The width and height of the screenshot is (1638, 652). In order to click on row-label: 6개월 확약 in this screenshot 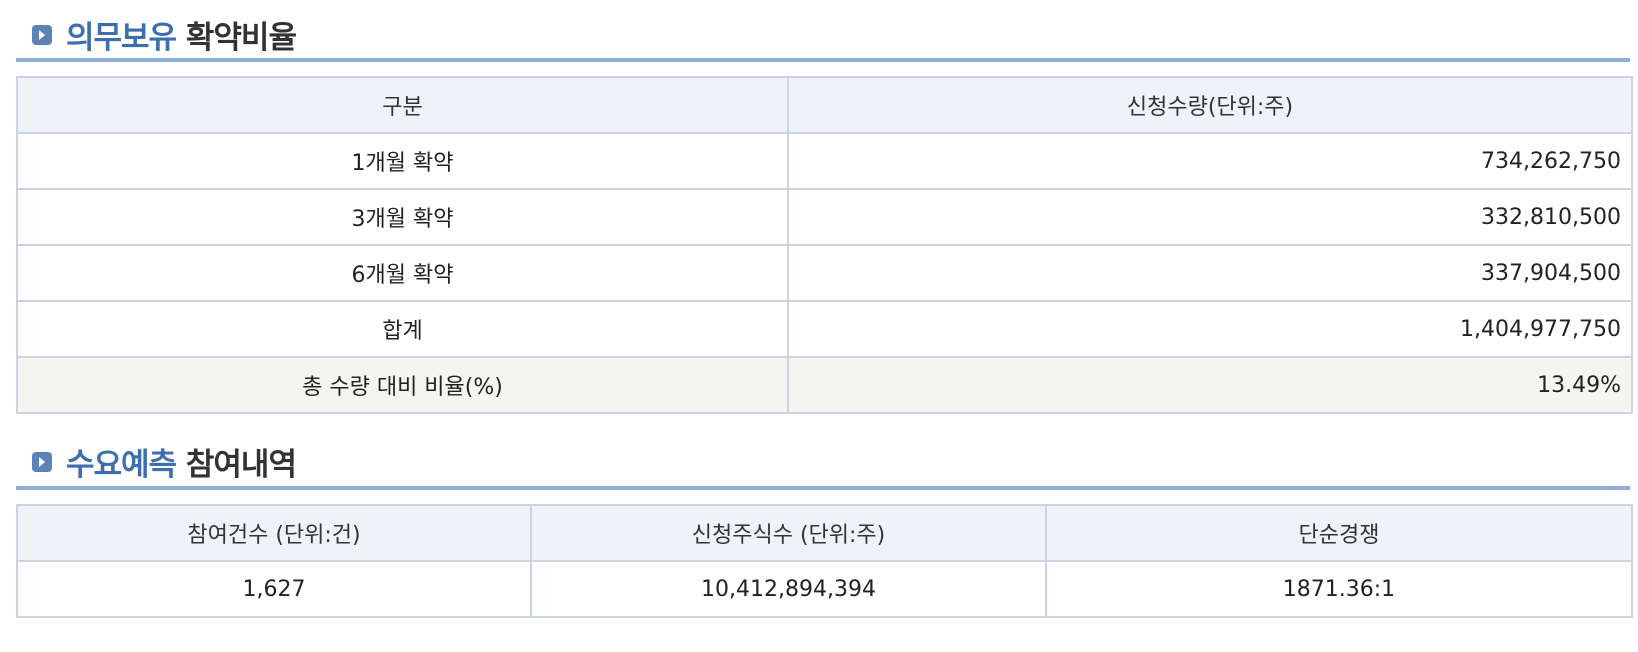, I will do `click(402, 273)`.